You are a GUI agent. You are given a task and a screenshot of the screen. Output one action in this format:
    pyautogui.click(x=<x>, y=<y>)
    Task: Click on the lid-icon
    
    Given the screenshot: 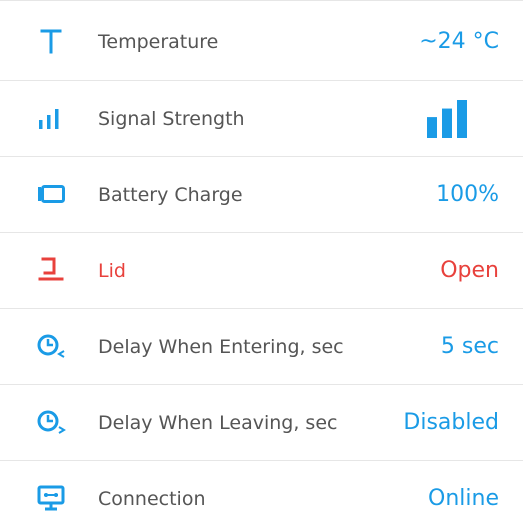 What is the action you would take?
    pyautogui.click(x=51, y=270)
    